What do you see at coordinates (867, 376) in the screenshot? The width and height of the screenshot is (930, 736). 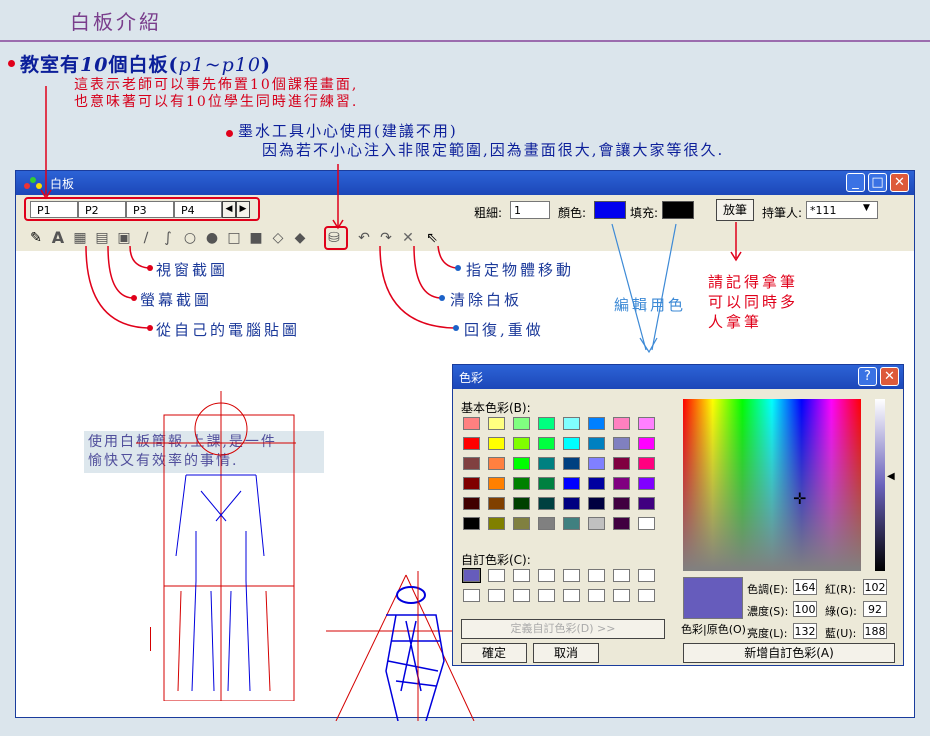 I see `help-icon: ?` at bounding box center [867, 376].